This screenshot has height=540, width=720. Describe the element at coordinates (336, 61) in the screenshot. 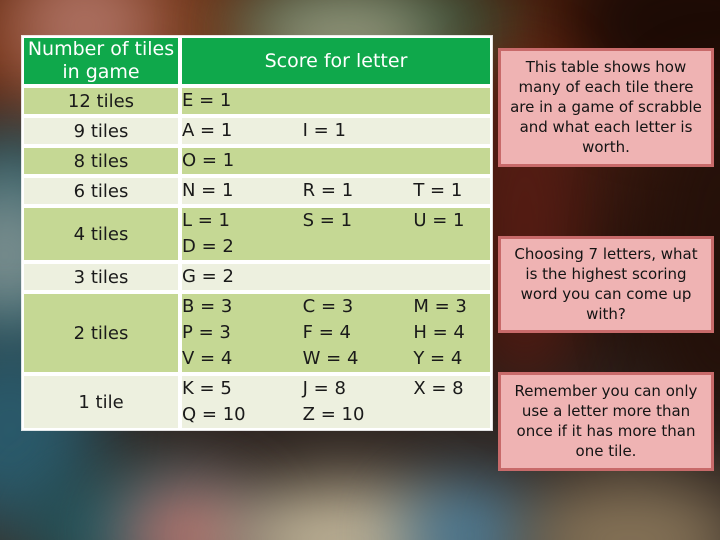

I see `column-header-letter-score: Score for letter` at that location.